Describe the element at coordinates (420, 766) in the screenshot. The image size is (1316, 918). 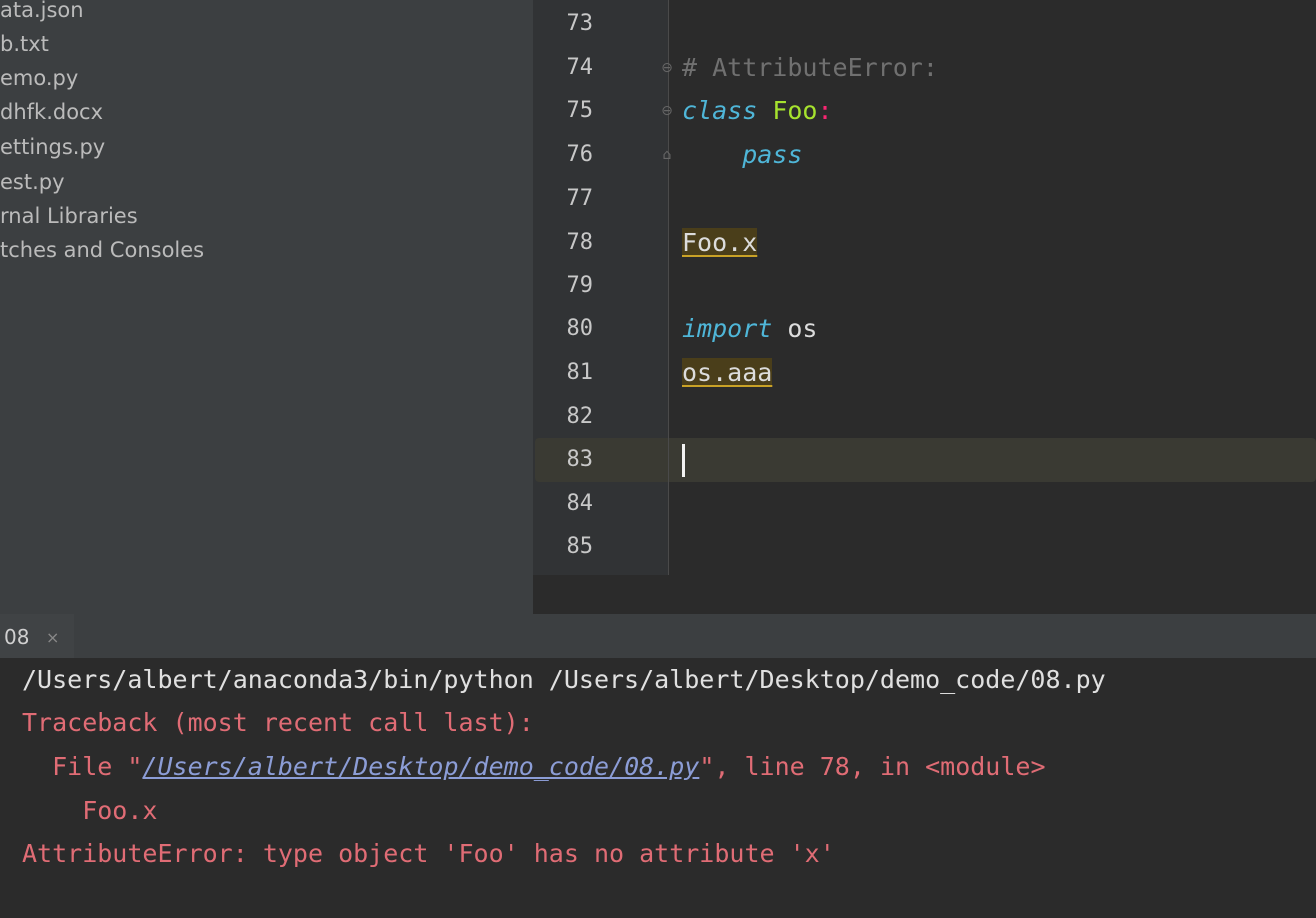
I see `console-file-link: /Users/albert/Desktop/demo_code/08.py` at that location.